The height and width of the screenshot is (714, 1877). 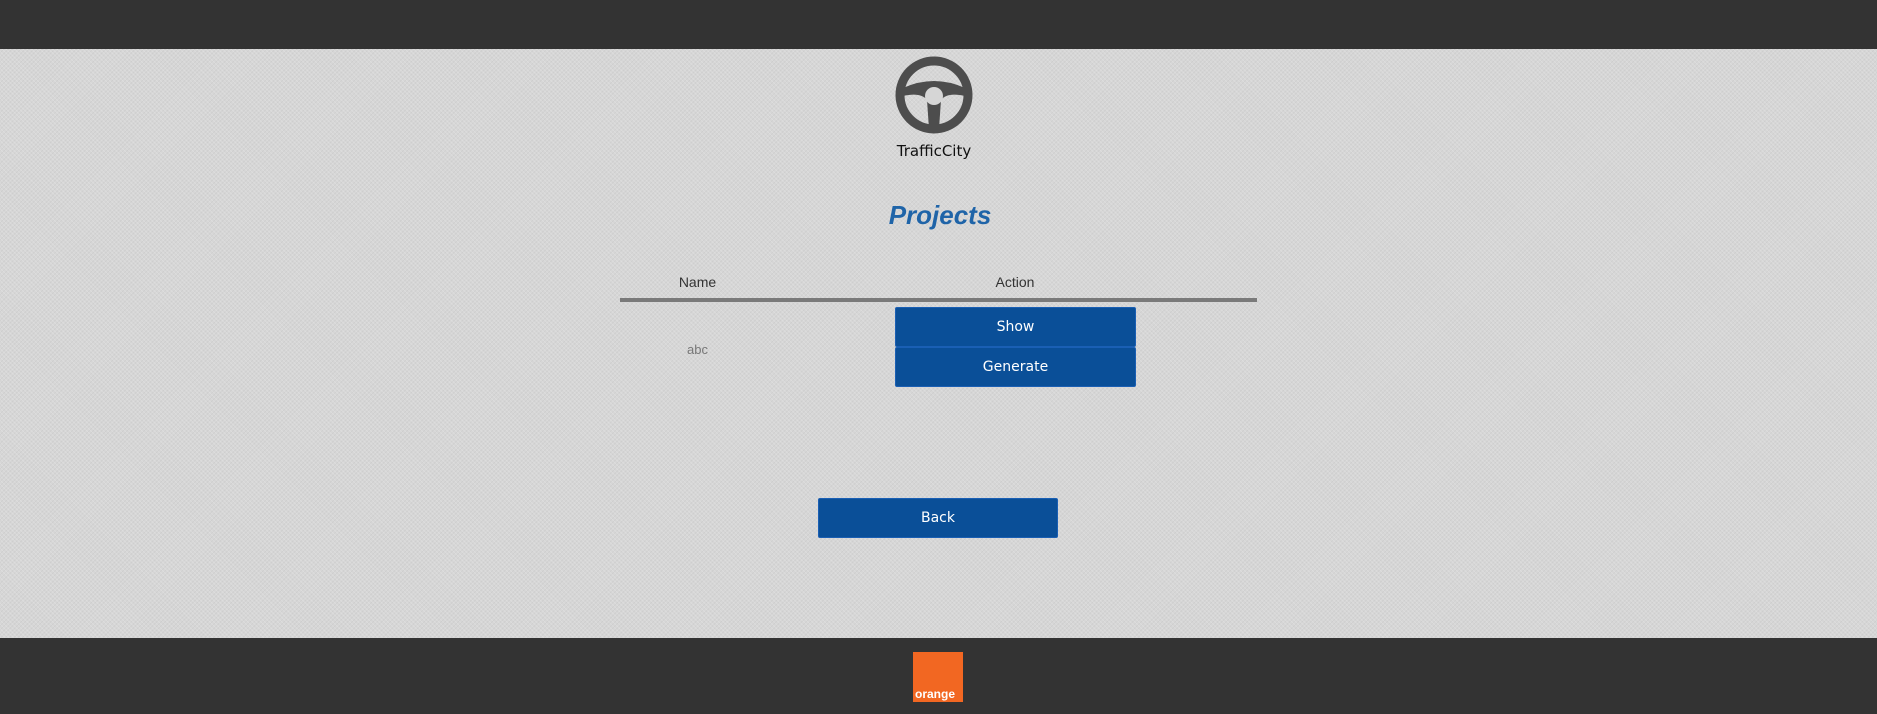 What do you see at coordinates (938, 518) in the screenshot?
I see `back-button: Back` at bounding box center [938, 518].